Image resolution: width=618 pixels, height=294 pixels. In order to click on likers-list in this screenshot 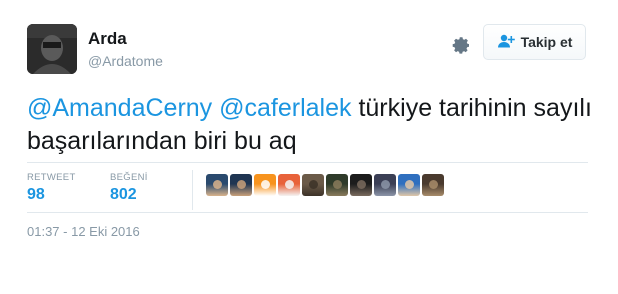, I will do `click(325, 185)`.